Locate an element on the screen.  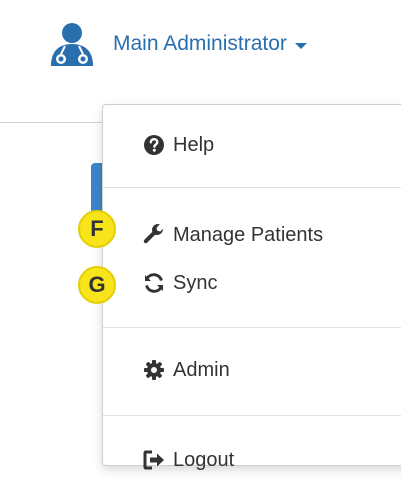
user-menu-toggle: Main Administrator is located at coordinates (176, 44).